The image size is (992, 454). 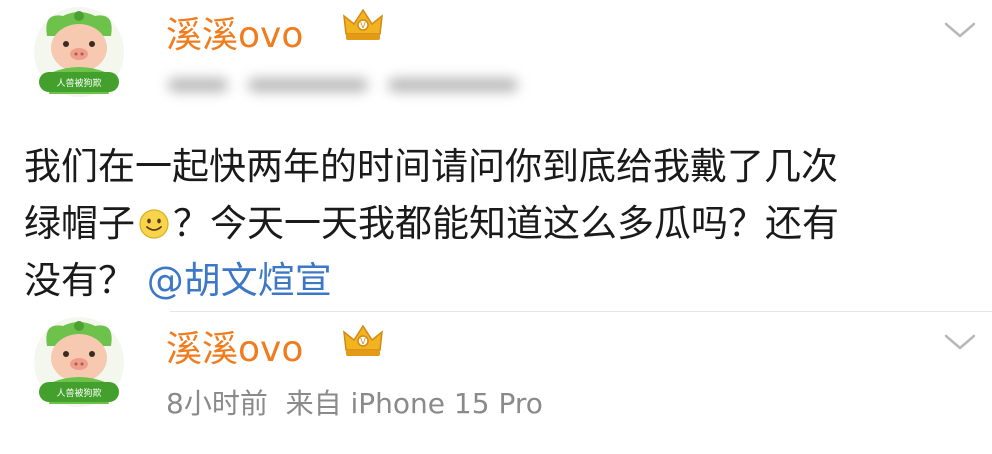 I want to click on content-line: 我们在一起快两年的时间请问你到底给我戴了几次, so click(x=431, y=166).